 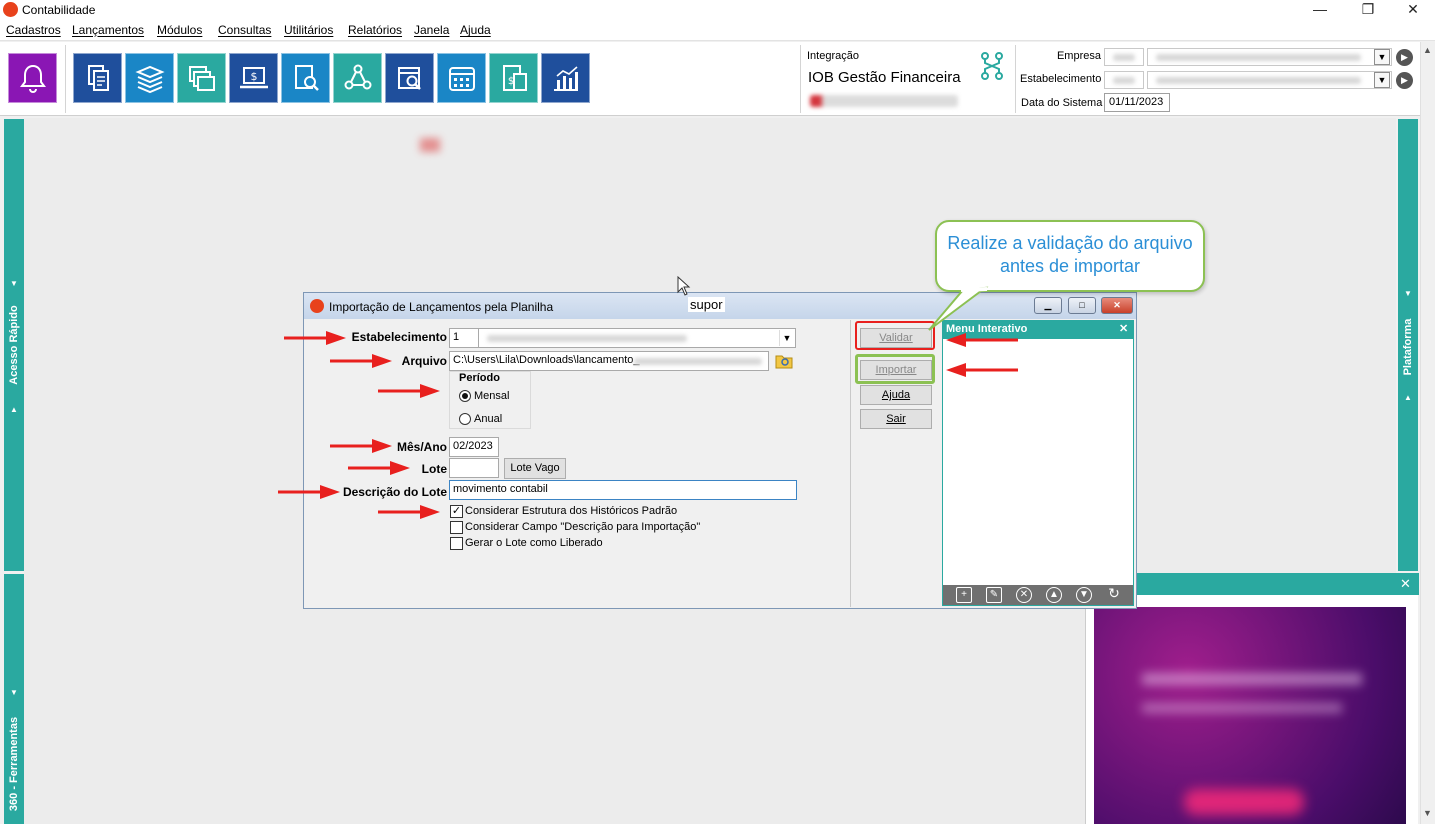 I want to click on calculator-dollar-icon: $, so click(x=514, y=78).